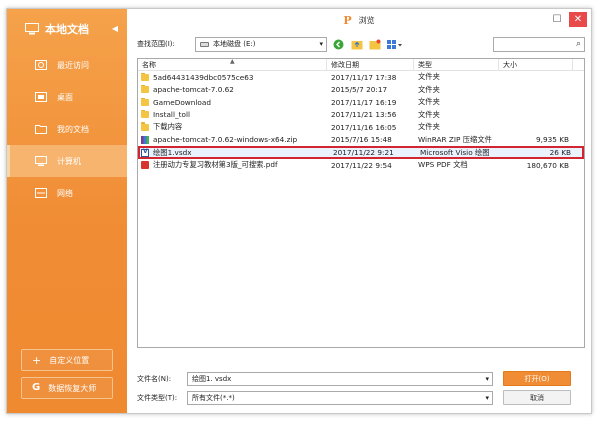 The image size is (600, 422). Describe the element at coordinates (41, 161) in the screenshot. I see `computer-icon` at that location.